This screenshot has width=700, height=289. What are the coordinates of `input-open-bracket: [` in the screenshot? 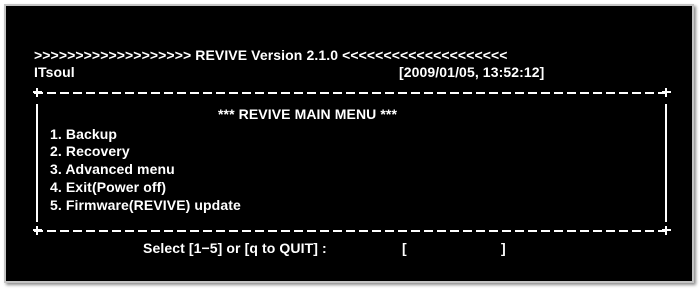 It's located at (404, 248).